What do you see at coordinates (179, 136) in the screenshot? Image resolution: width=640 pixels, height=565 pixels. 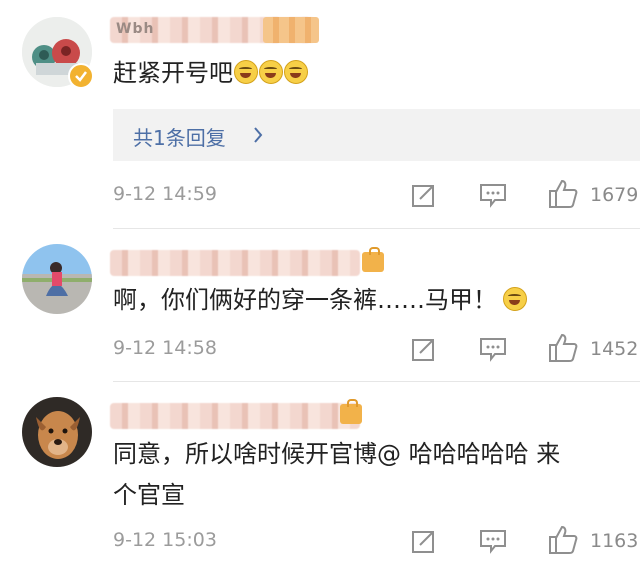 I see `reply-summary-label: 共1条回复` at bounding box center [179, 136].